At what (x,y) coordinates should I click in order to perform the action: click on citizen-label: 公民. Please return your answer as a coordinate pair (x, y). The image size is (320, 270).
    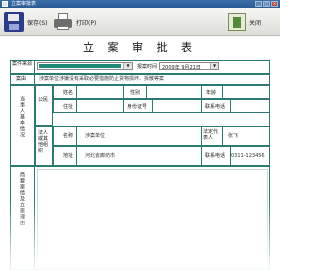
    Looking at the image, I should click on (43, 100).